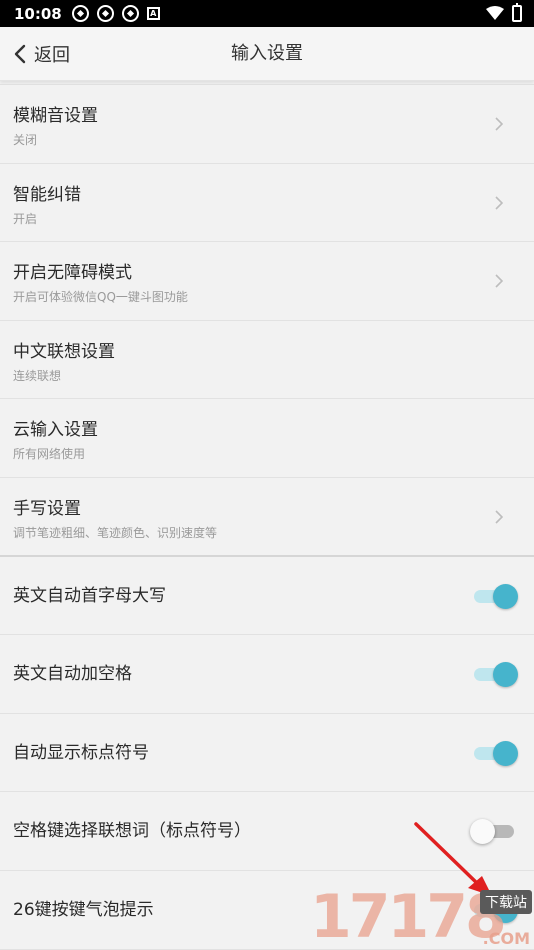  I want to click on setting-row-fuzzy-pinyin: 模糊音设置 关闭, so click(267, 124).